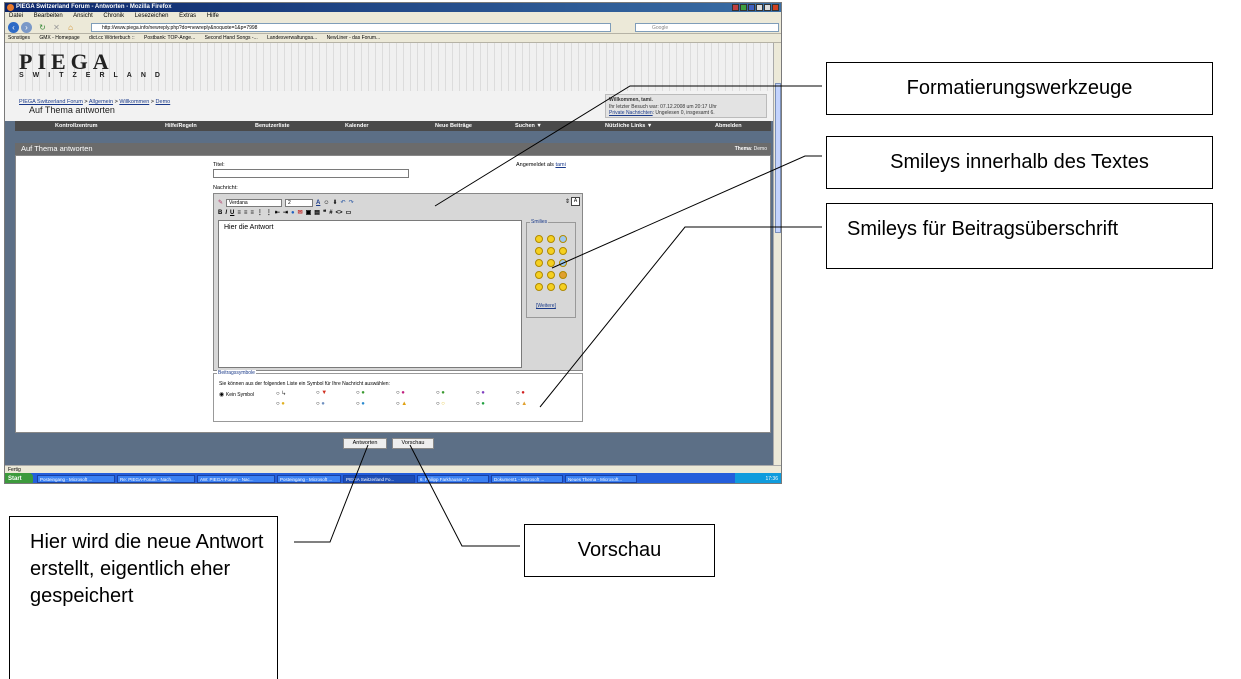  I want to click on forward-icon: ›, so click(26, 27).